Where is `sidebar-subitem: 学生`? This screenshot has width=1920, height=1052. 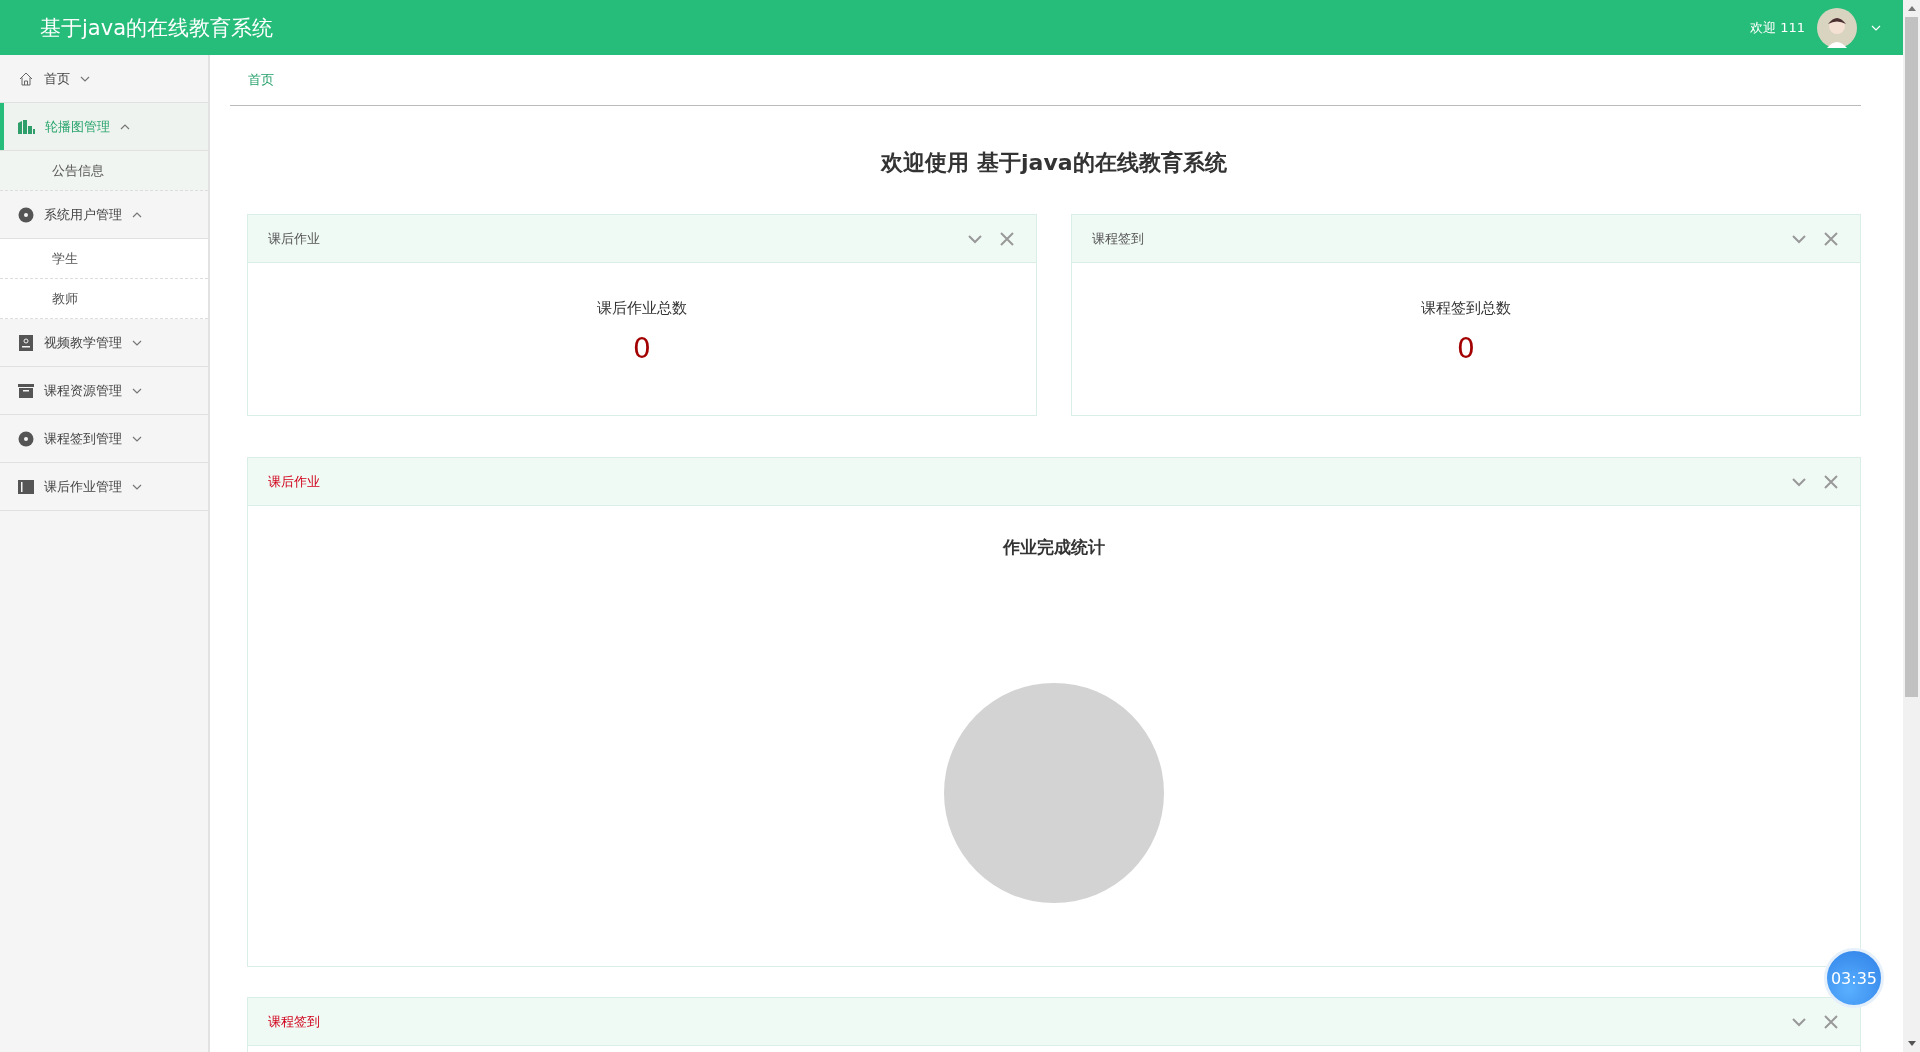
sidebar-subitem: 学生 is located at coordinates (104, 259).